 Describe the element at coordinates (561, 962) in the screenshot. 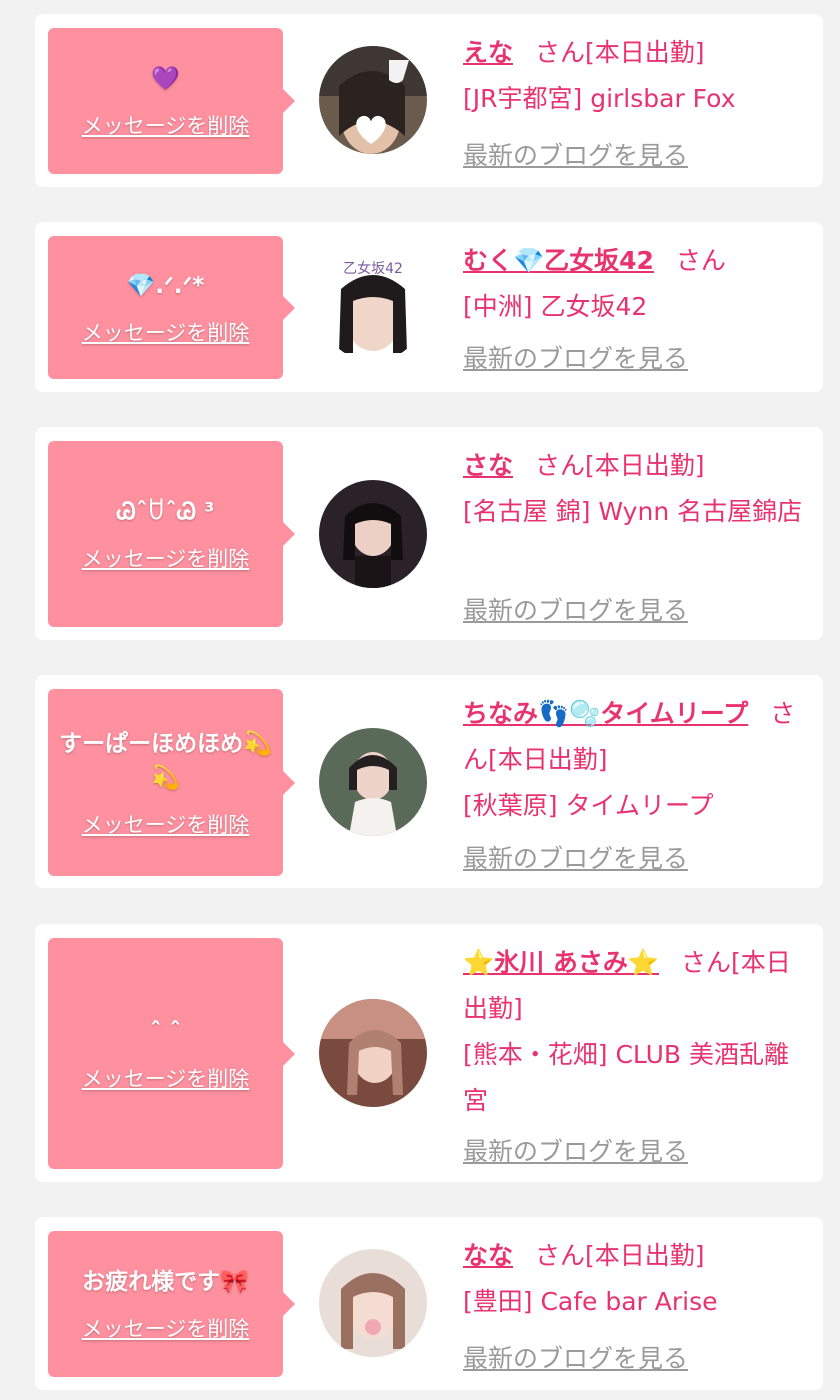

I see `girl-name-link: ⭐氷川 あさみ⭐` at that location.